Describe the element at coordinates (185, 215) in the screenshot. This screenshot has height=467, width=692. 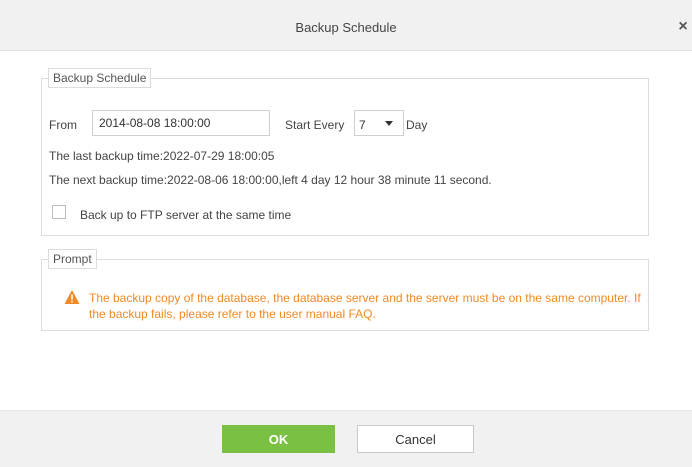
I see `ftp-checkbox-label: Back up to FTP server at the same time` at that location.